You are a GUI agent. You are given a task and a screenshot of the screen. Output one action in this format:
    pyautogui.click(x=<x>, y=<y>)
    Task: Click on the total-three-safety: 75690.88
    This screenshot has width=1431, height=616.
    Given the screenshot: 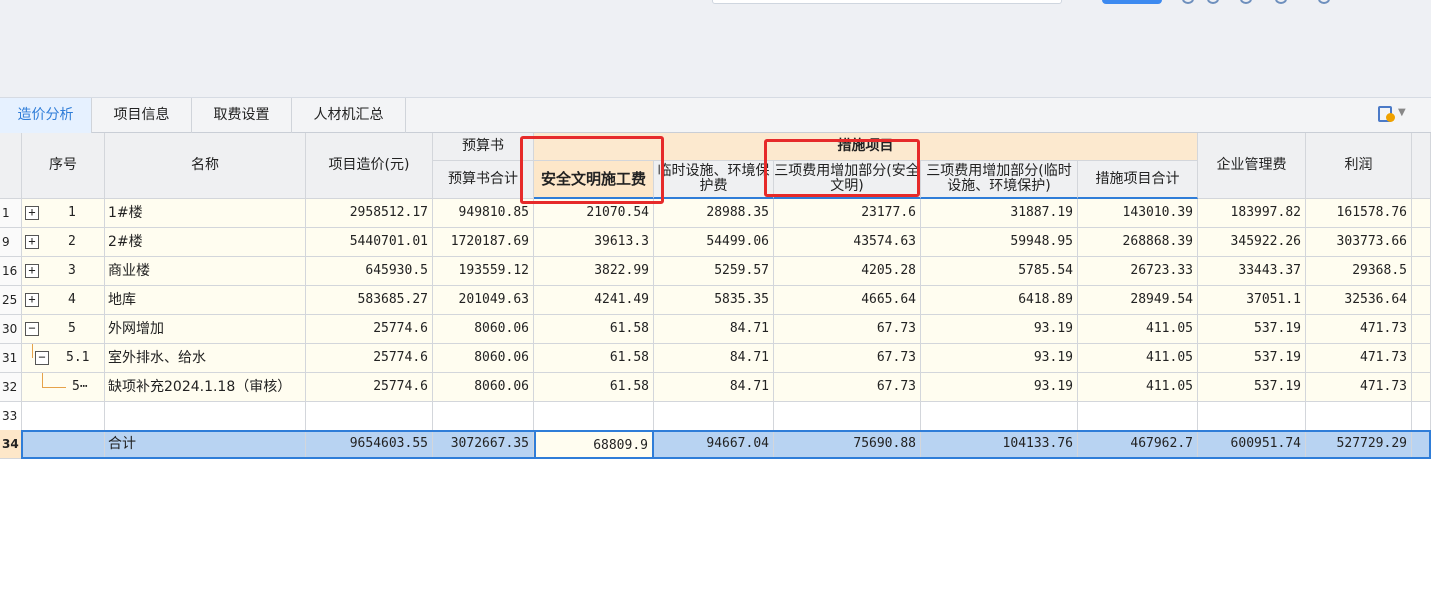 What is the action you would take?
    pyautogui.click(x=847, y=444)
    